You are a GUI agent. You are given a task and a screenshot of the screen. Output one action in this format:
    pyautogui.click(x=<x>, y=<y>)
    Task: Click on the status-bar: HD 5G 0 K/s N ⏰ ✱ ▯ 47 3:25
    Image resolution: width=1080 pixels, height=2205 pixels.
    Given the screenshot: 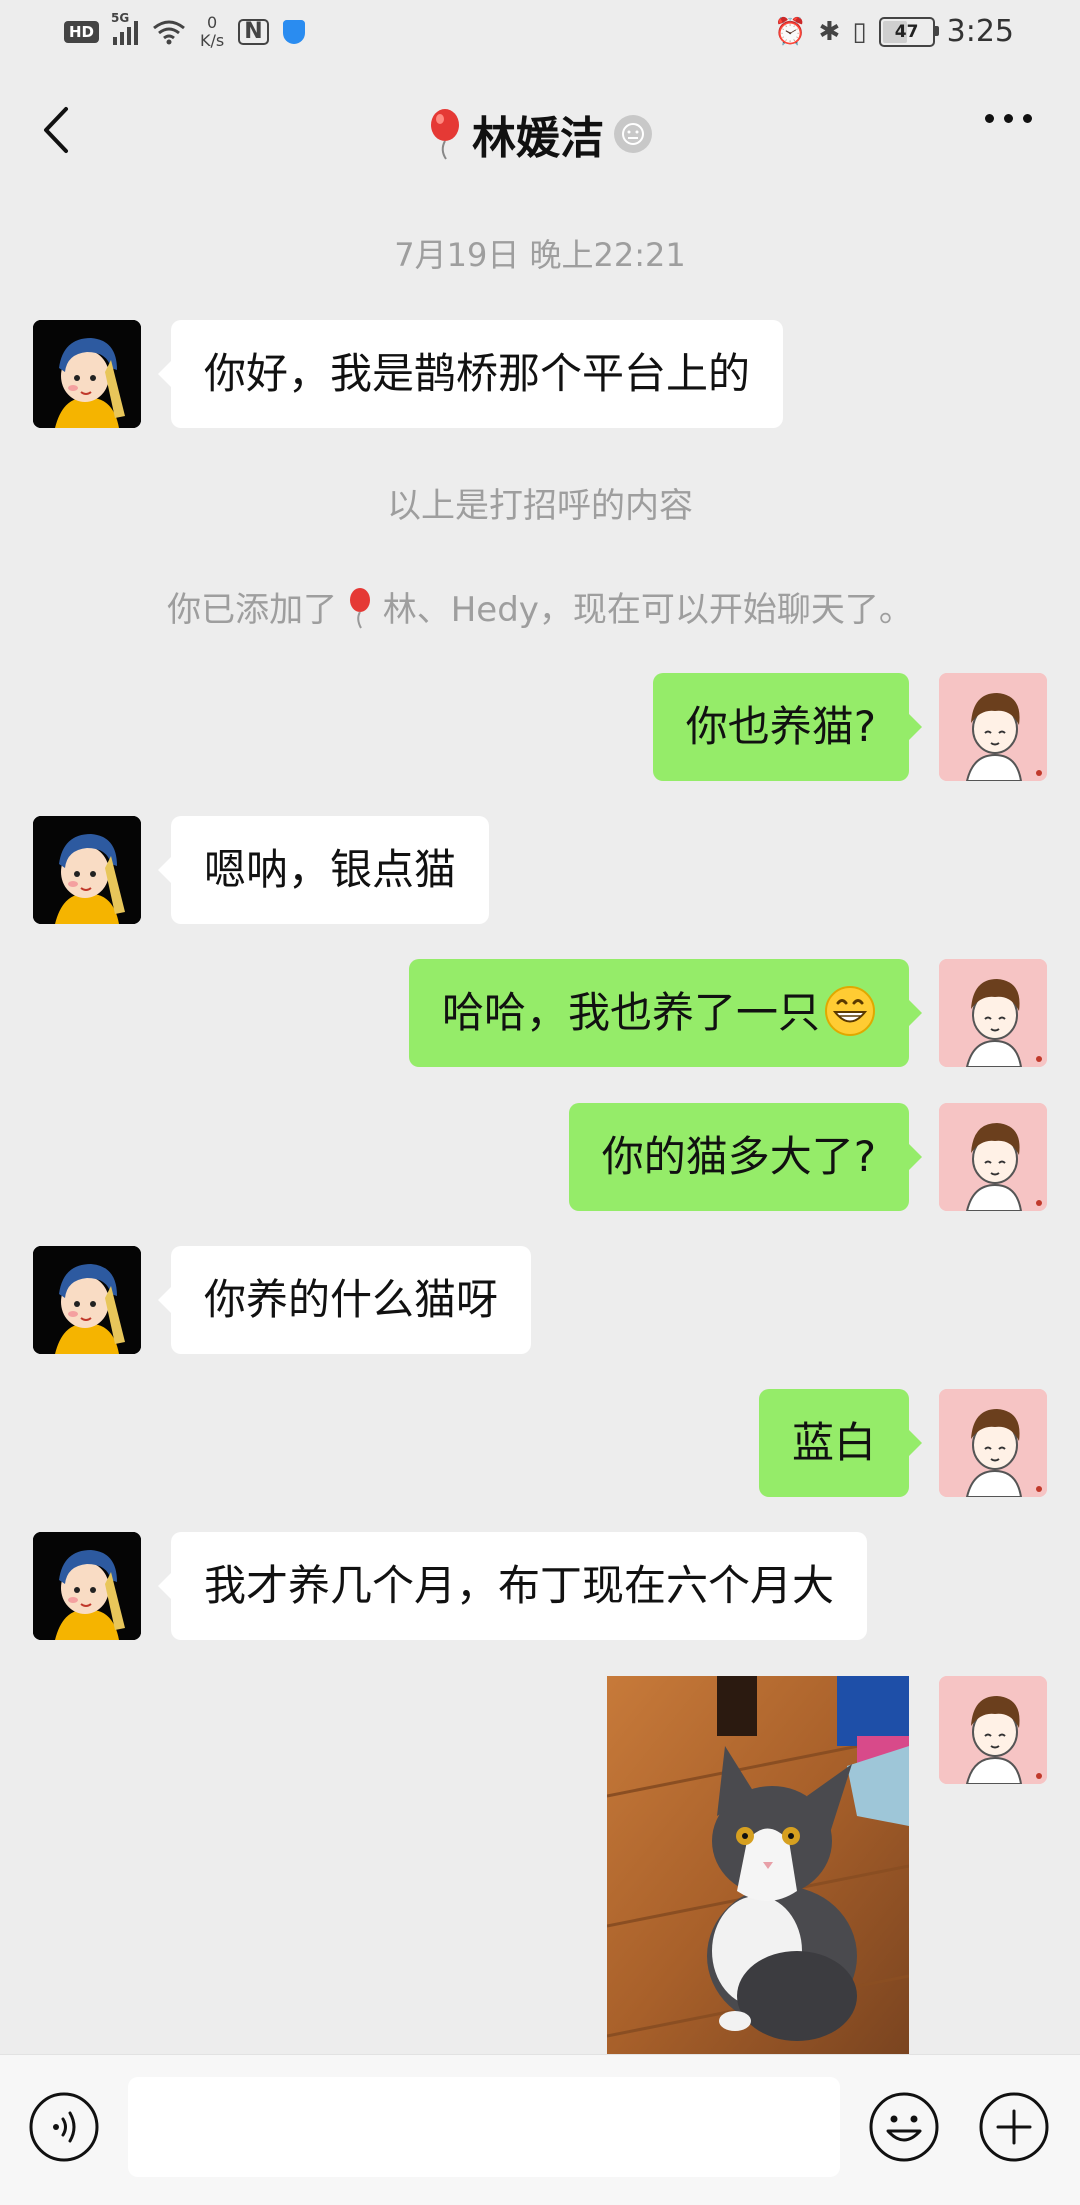 What is the action you would take?
    pyautogui.click(x=540, y=33)
    